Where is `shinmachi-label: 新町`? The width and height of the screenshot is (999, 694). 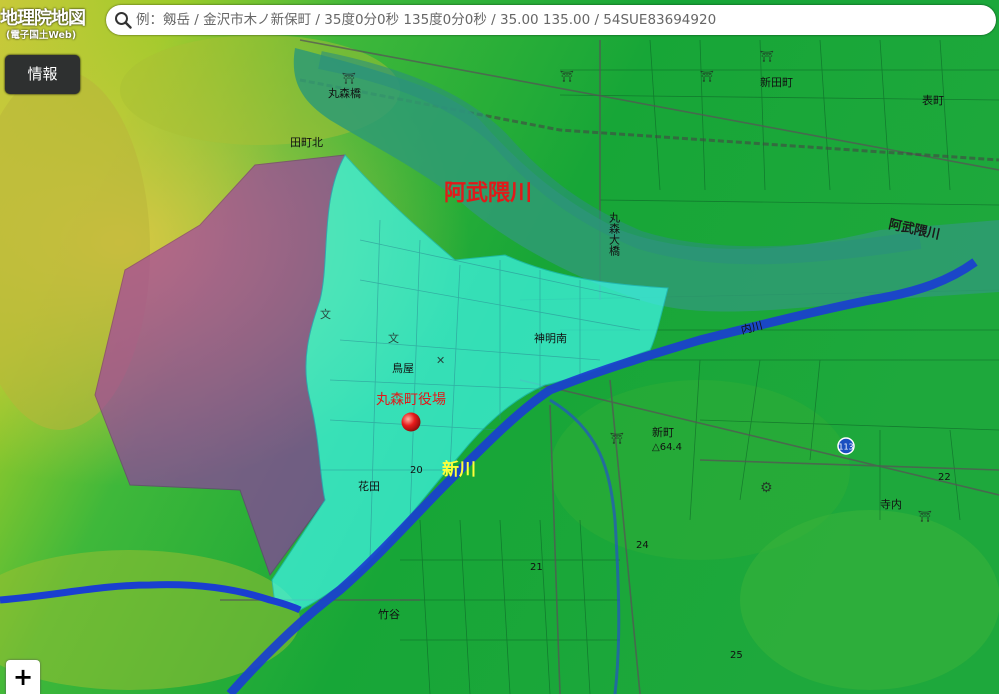
shinmachi-label: 新町 is located at coordinates (663, 432).